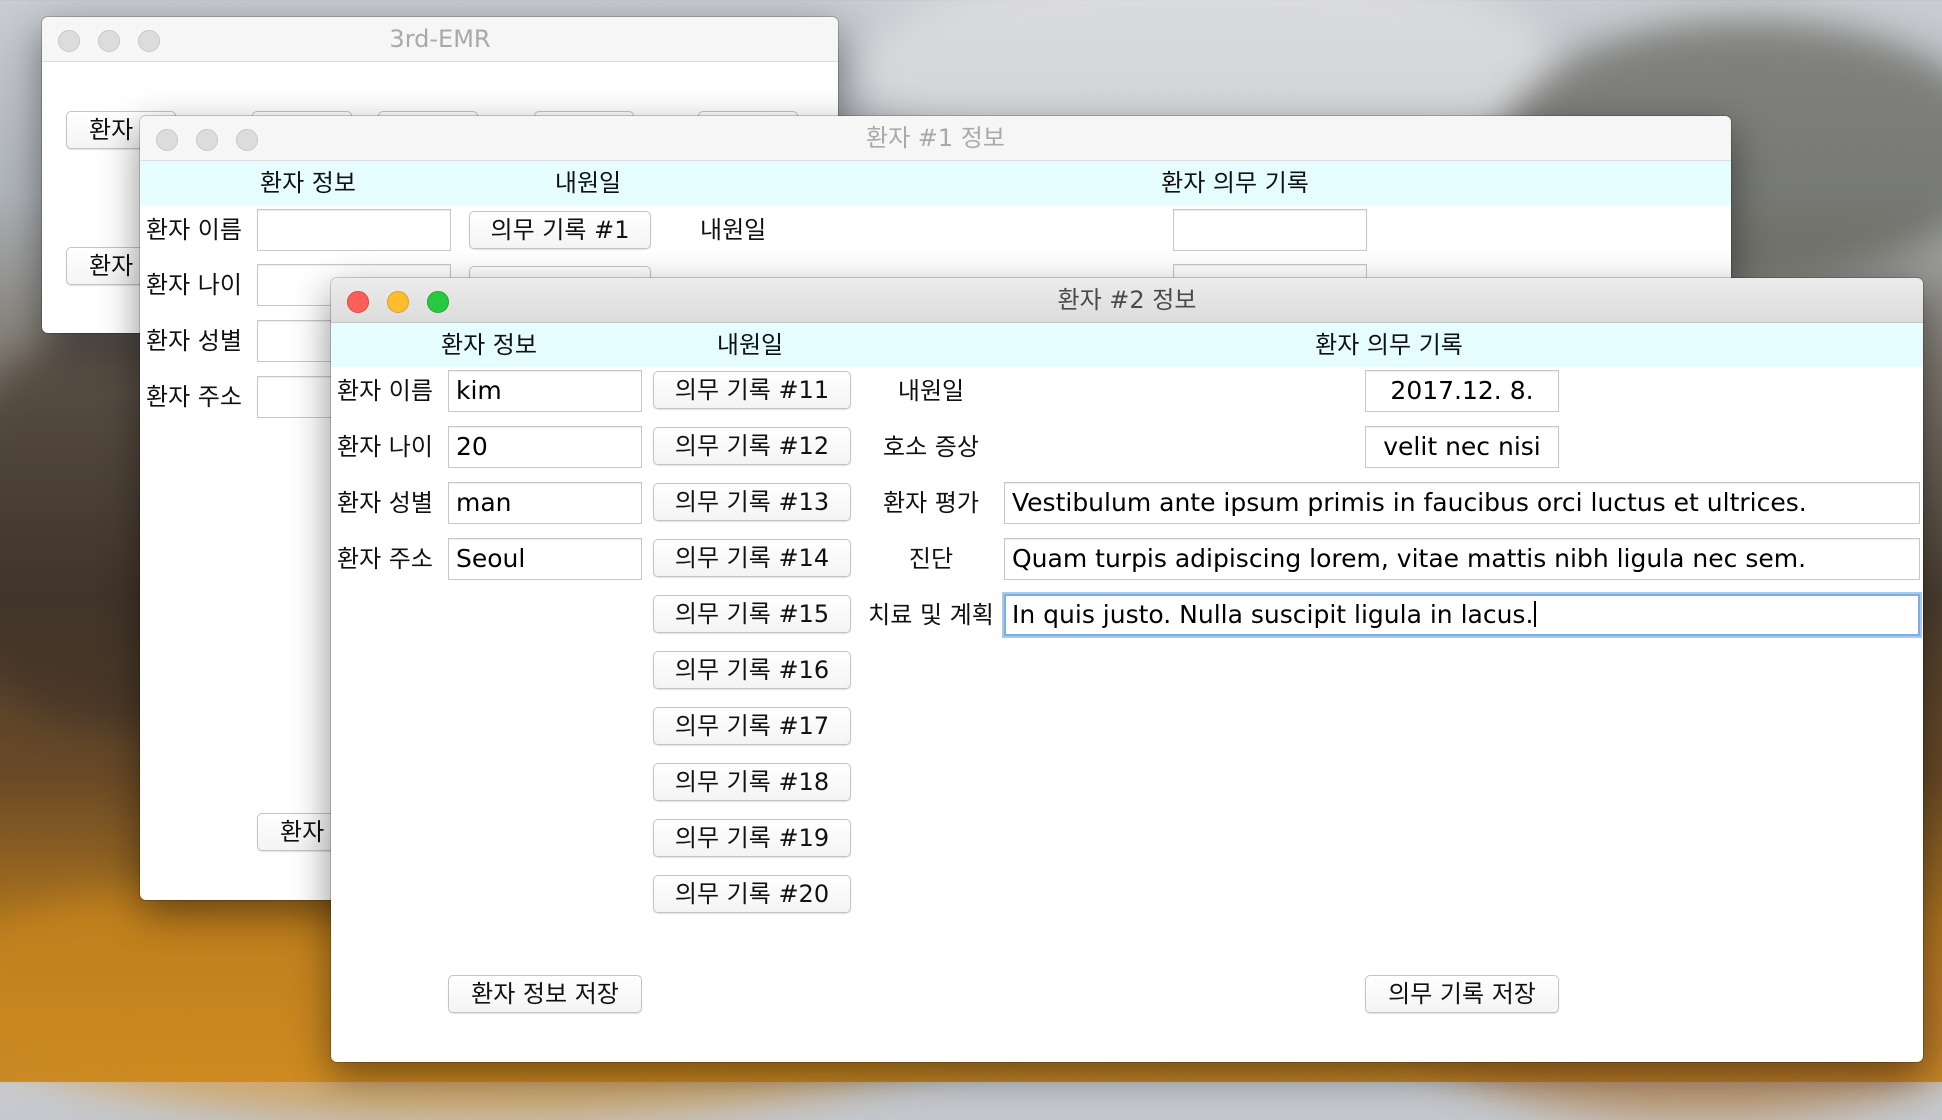 The height and width of the screenshot is (1120, 1942). What do you see at coordinates (752, 502) in the screenshot?
I see `medical-record-button: 의무 기록 #13` at bounding box center [752, 502].